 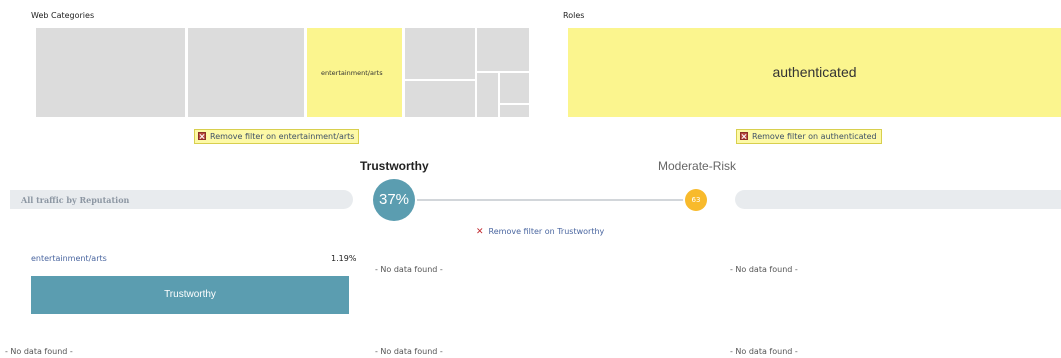 I want to click on remove-category-filter-button: Remove filter on entertainment/arts, so click(x=277, y=136).